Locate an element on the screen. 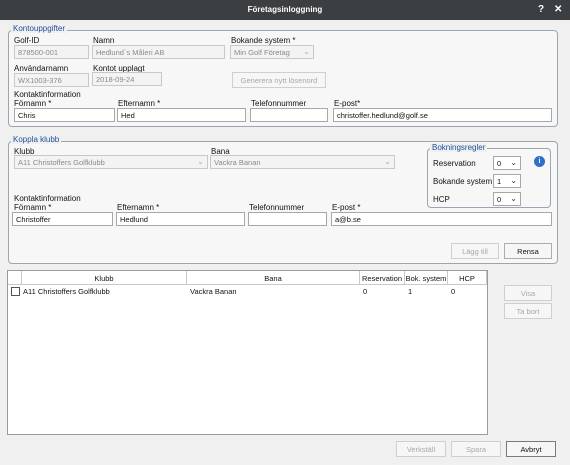  course-value: Vackra Banan is located at coordinates (237, 162).